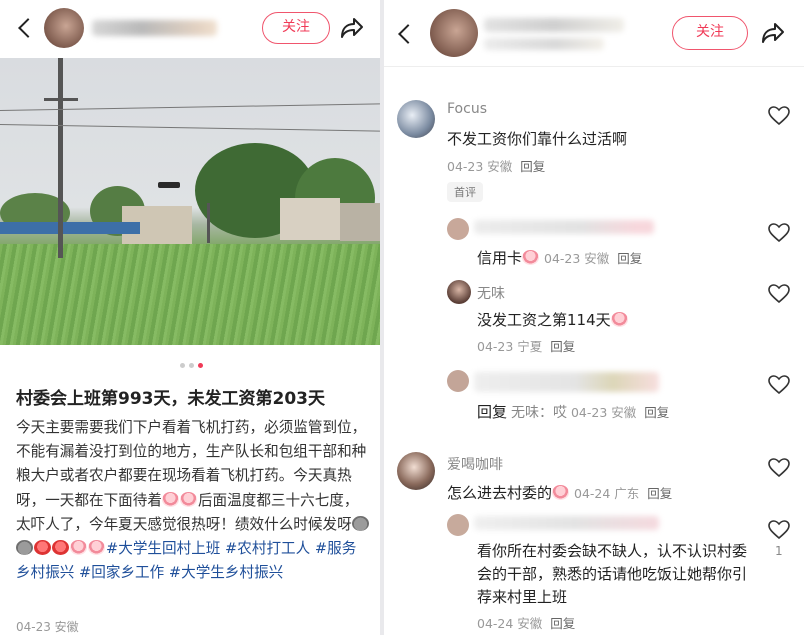 This screenshot has width=804, height=635. I want to click on commenter-name: 无味, so click(491, 293).